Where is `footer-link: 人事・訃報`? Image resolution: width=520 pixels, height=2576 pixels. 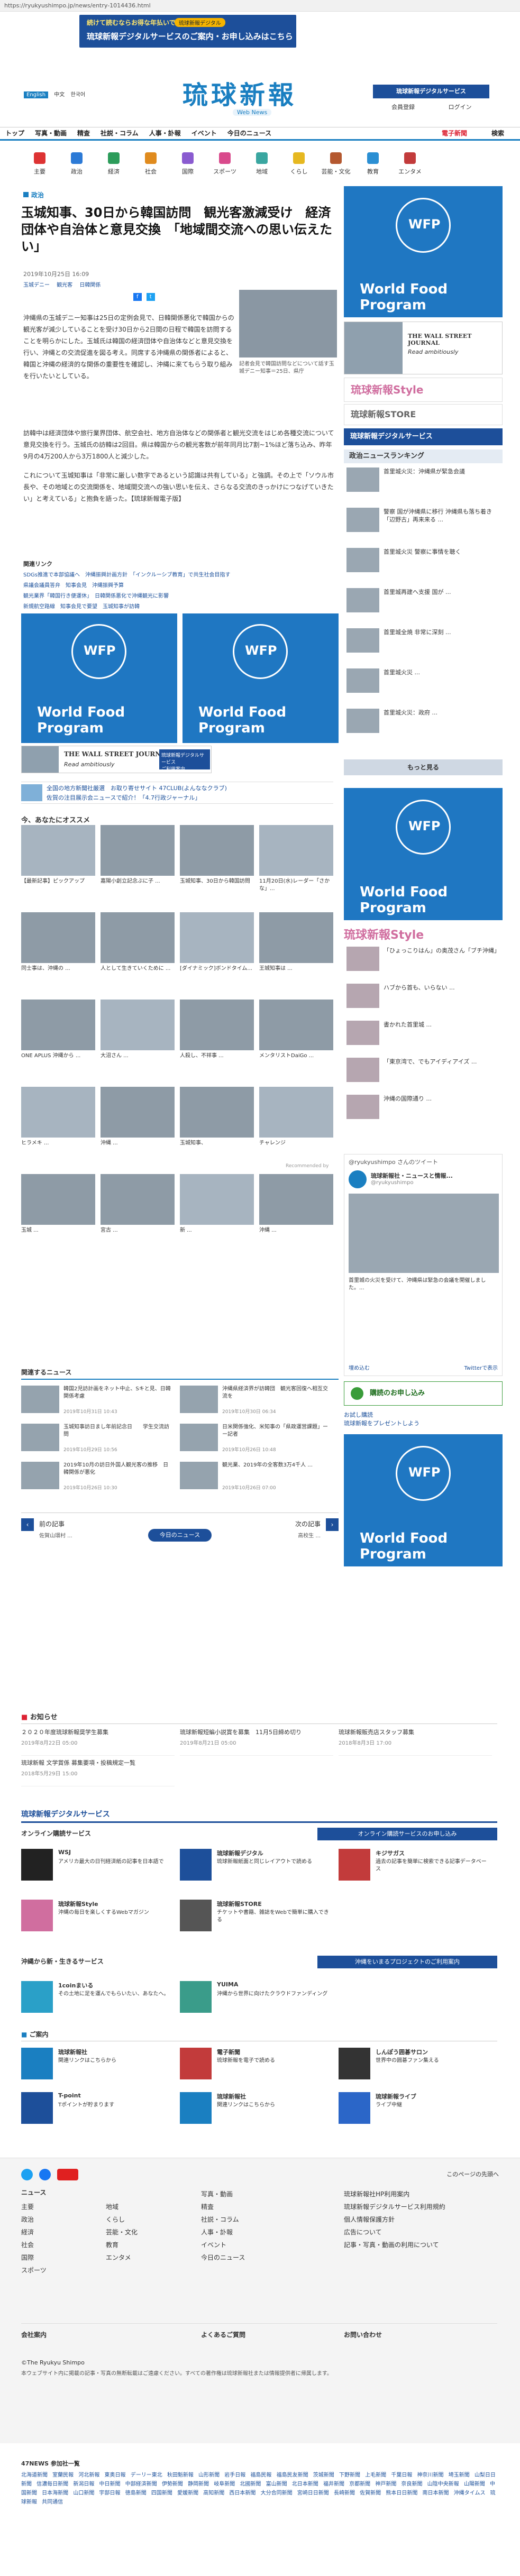 footer-link: 人事・訃報 is located at coordinates (223, 2232).